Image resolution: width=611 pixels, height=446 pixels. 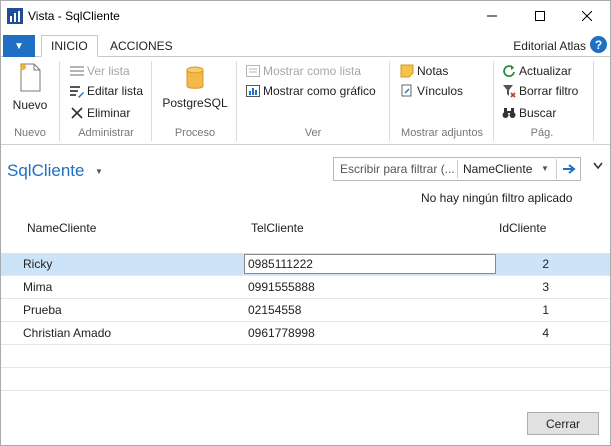 What do you see at coordinates (38, 264) in the screenshot?
I see `cell-name: Ricky` at bounding box center [38, 264].